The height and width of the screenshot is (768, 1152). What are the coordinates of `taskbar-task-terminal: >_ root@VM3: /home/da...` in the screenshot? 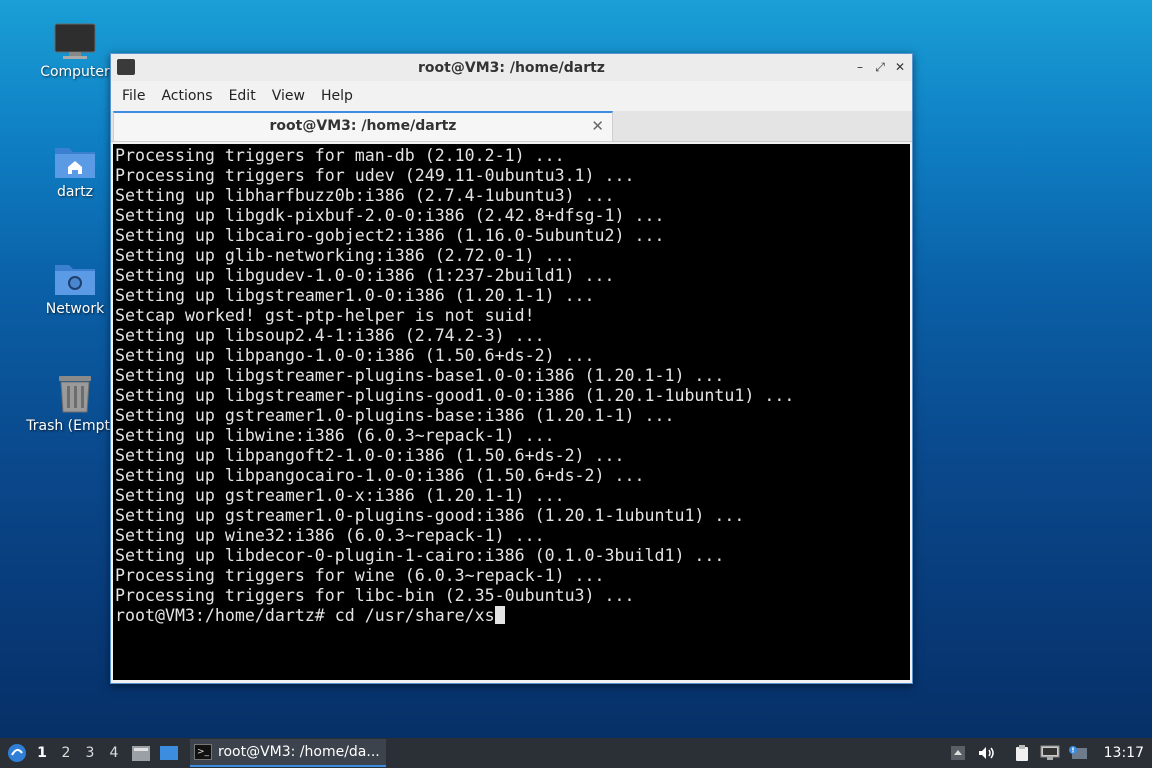 It's located at (288, 753).